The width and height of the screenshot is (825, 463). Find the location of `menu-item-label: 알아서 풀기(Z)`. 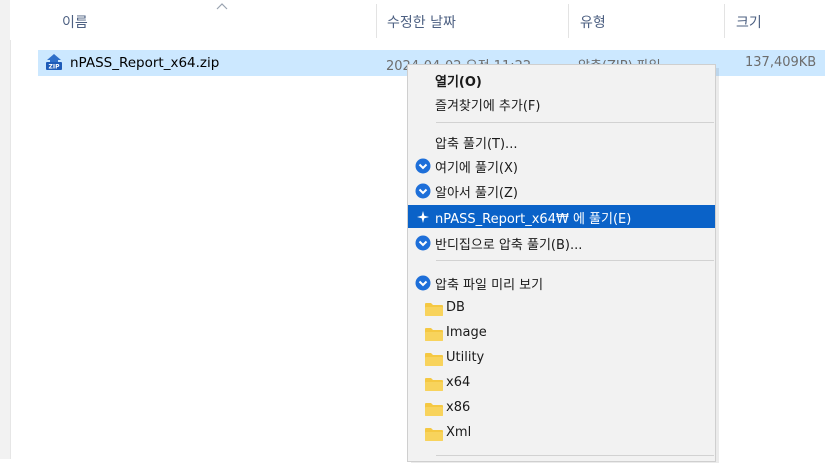

menu-item-label: 알아서 풀기(Z) is located at coordinates (476, 193).